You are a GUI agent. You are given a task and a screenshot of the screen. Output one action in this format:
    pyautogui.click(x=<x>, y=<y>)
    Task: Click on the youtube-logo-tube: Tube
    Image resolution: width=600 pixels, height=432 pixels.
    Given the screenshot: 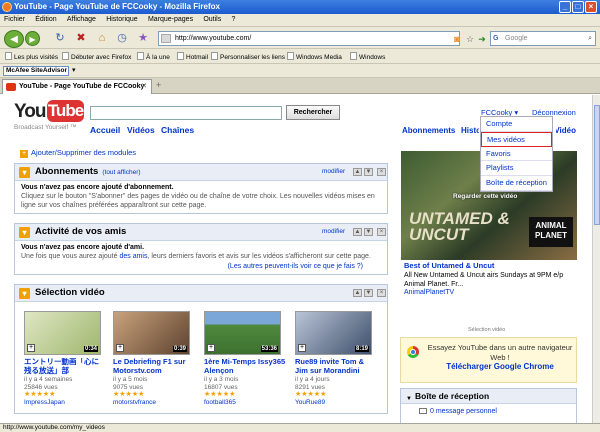 What is the action you would take?
    pyautogui.click(x=65, y=111)
    